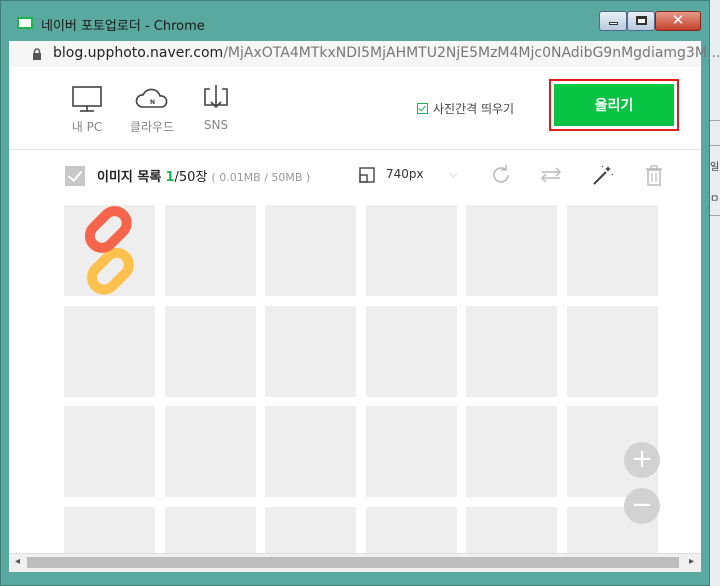 This screenshot has height=586, width=720. What do you see at coordinates (501, 175) in the screenshot?
I see `rotate-icon` at bounding box center [501, 175].